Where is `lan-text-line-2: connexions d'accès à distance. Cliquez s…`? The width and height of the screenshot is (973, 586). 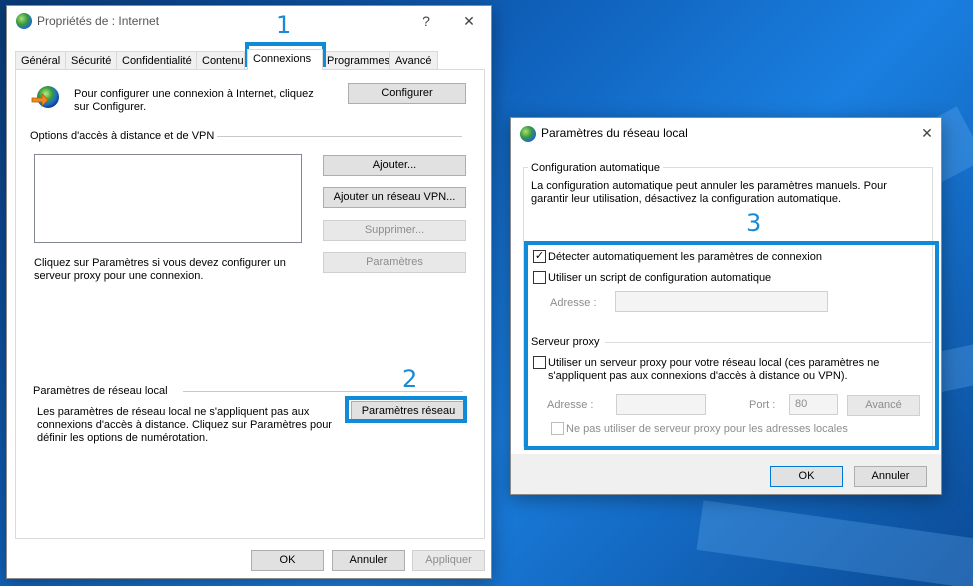
lan-text-line-2: connexions d'accès à distance. Cliquez s… is located at coordinates (184, 425).